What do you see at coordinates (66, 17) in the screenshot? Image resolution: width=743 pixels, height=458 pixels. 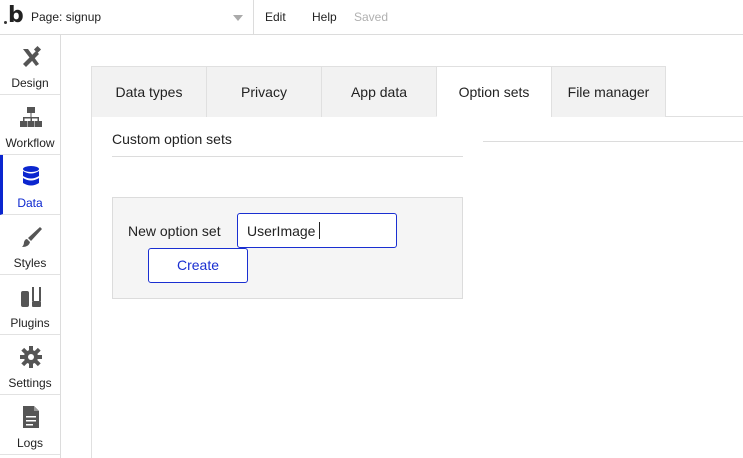 I see `page-selector-label: Page: signup` at bounding box center [66, 17].